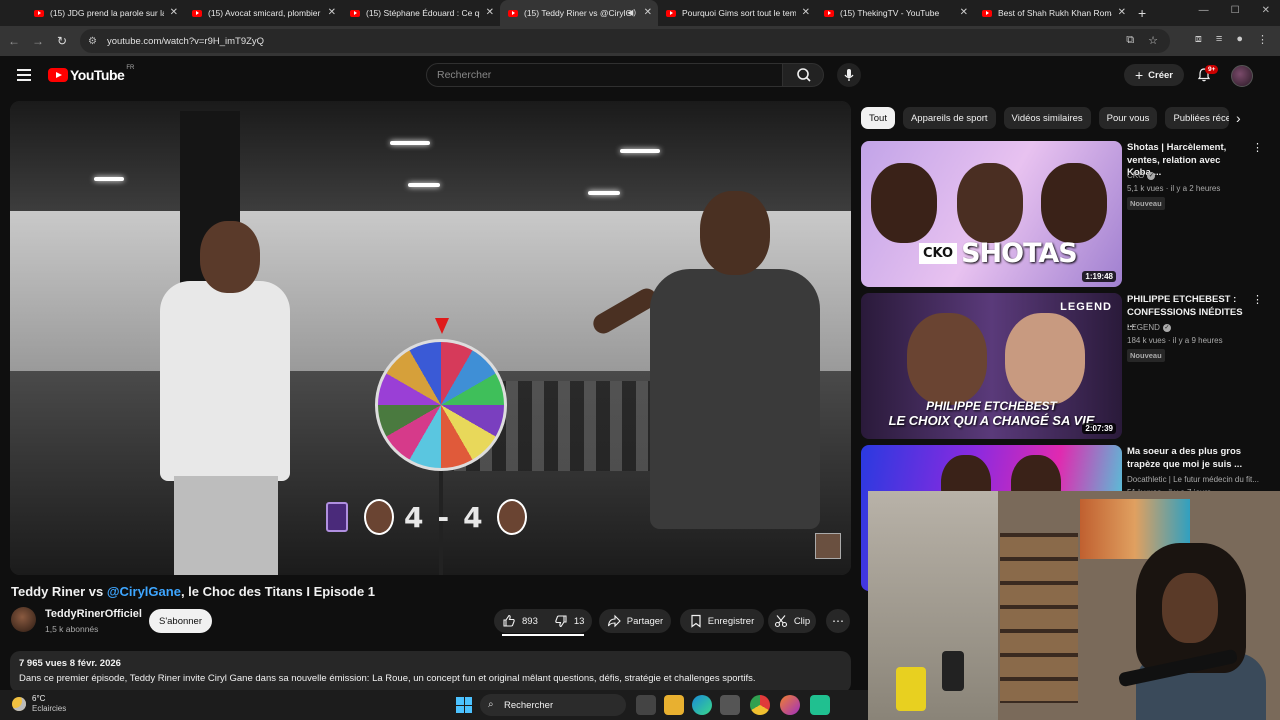 Image resolution: width=1280 pixels, height=720 pixels. Describe the element at coordinates (520, 621) in the screenshot. I see `like-button: 893` at that location.